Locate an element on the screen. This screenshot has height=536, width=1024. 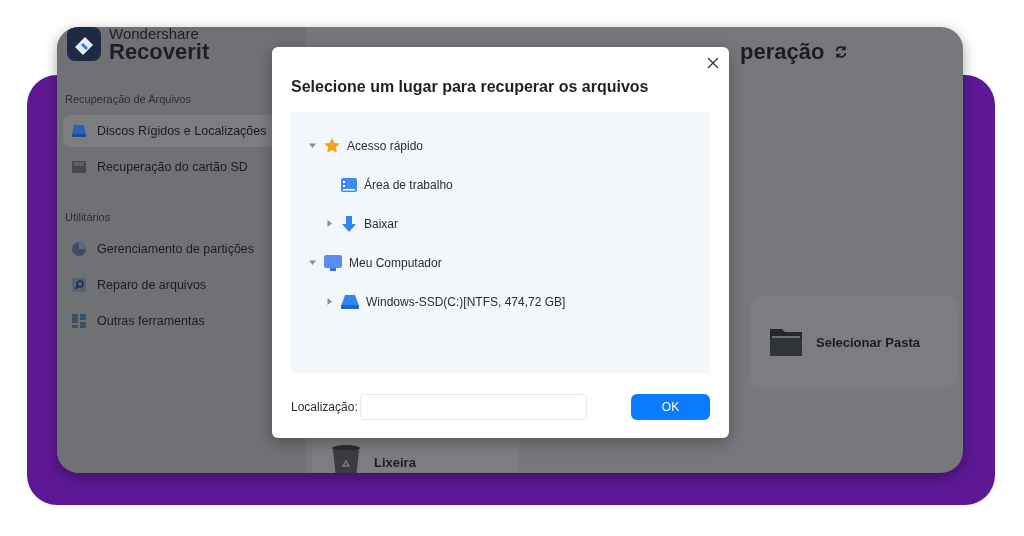
sidebar-item-label: Outras ferramentas is located at coordinates (151, 321).